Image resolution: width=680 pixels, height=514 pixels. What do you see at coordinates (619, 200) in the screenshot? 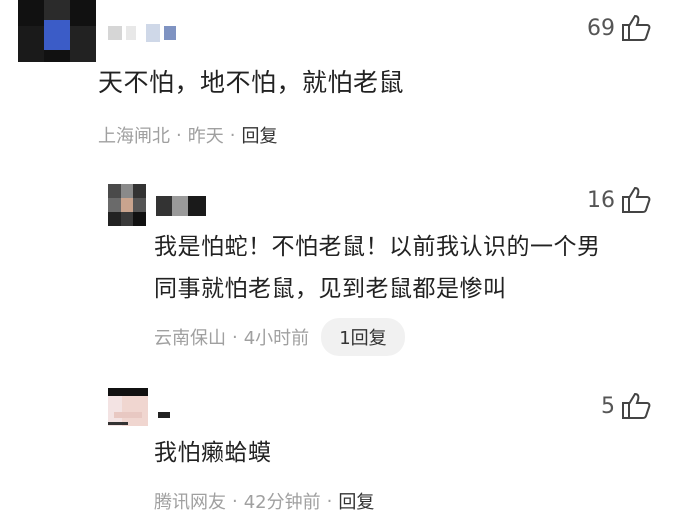
I see `like-button: 16` at bounding box center [619, 200].